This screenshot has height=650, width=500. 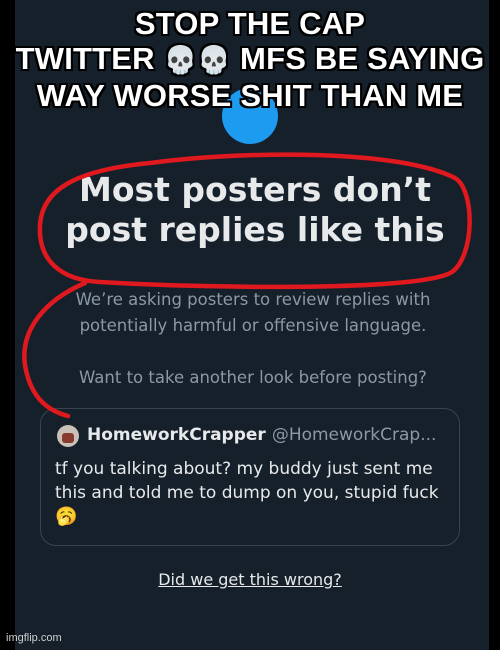 I want to click on meme-line-2-start: TWITTER, so click(x=85, y=58).